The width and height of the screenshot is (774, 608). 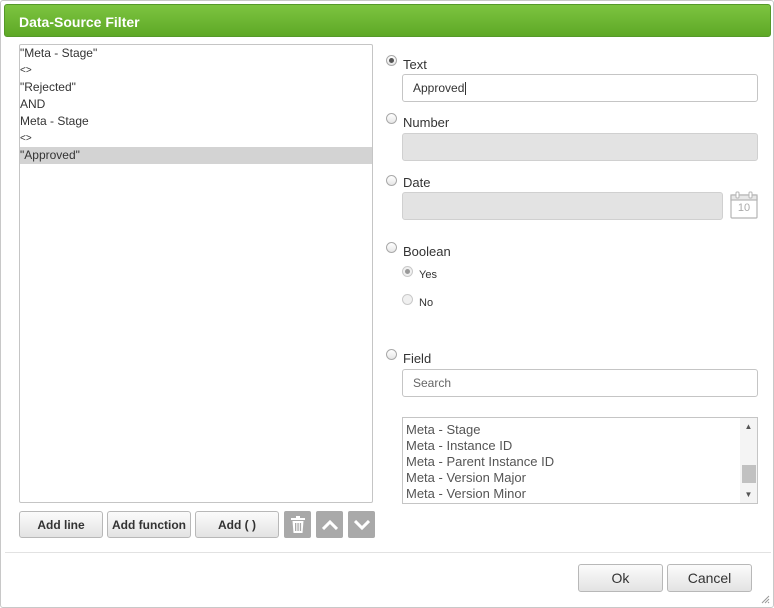 What do you see at coordinates (439, 88) in the screenshot?
I see `text-value: Approved` at bounding box center [439, 88].